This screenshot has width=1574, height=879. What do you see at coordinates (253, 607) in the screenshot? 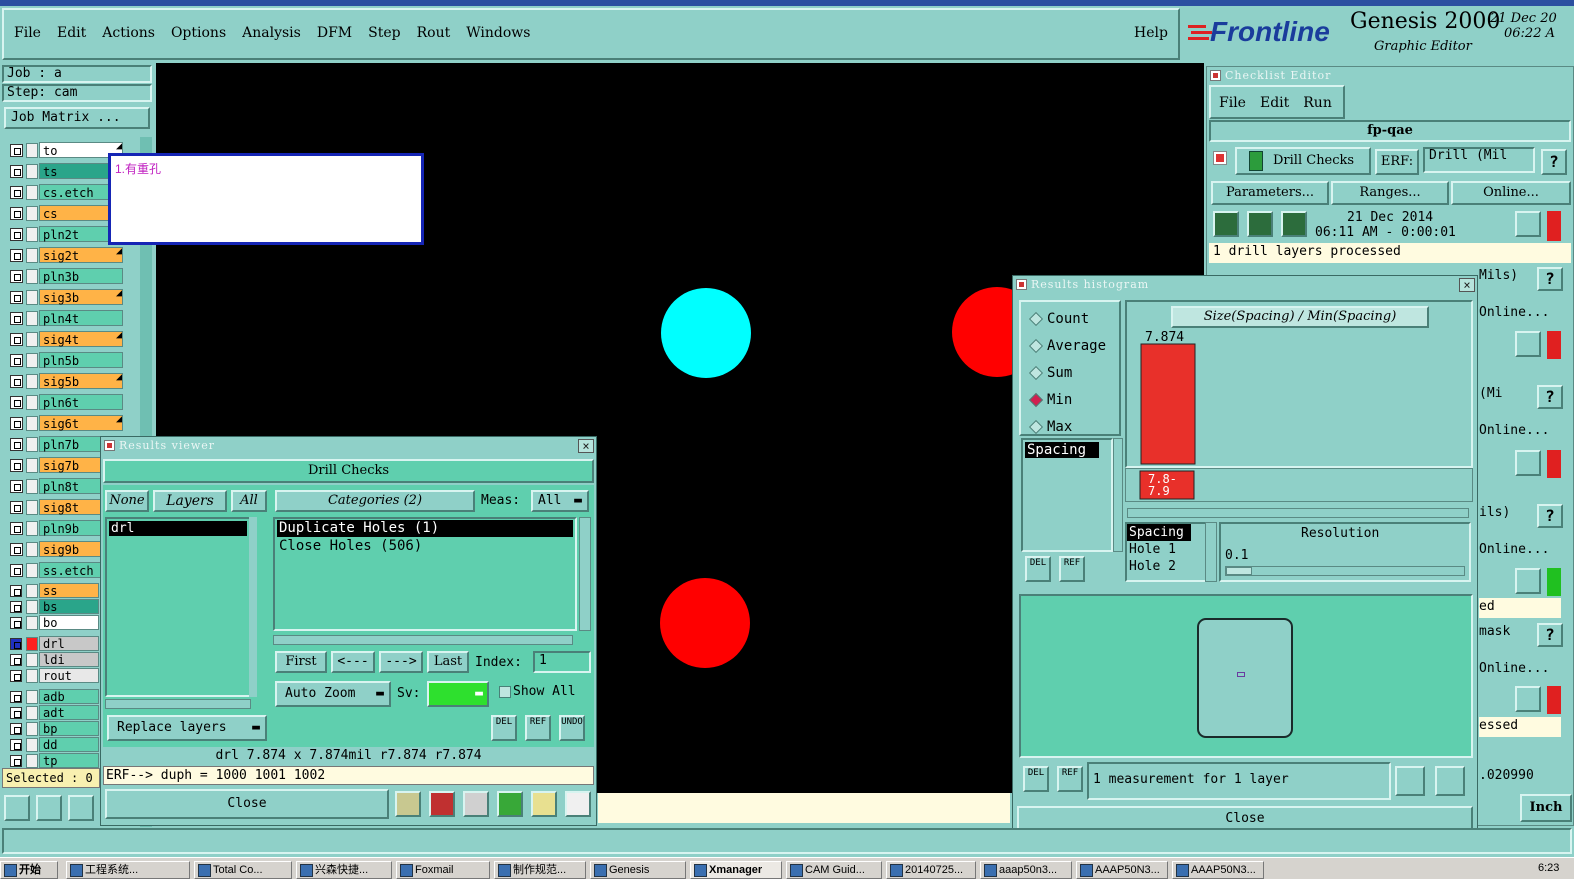
I see `layers-scrollbar` at bounding box center [253, 607].